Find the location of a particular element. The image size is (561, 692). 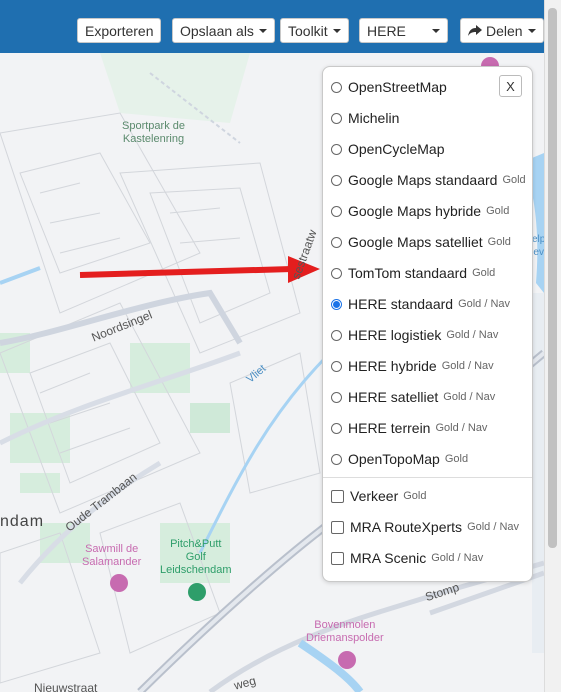

base-layer-option: HERE logistiek Gold / Nav is located at coordinates (414, 335).